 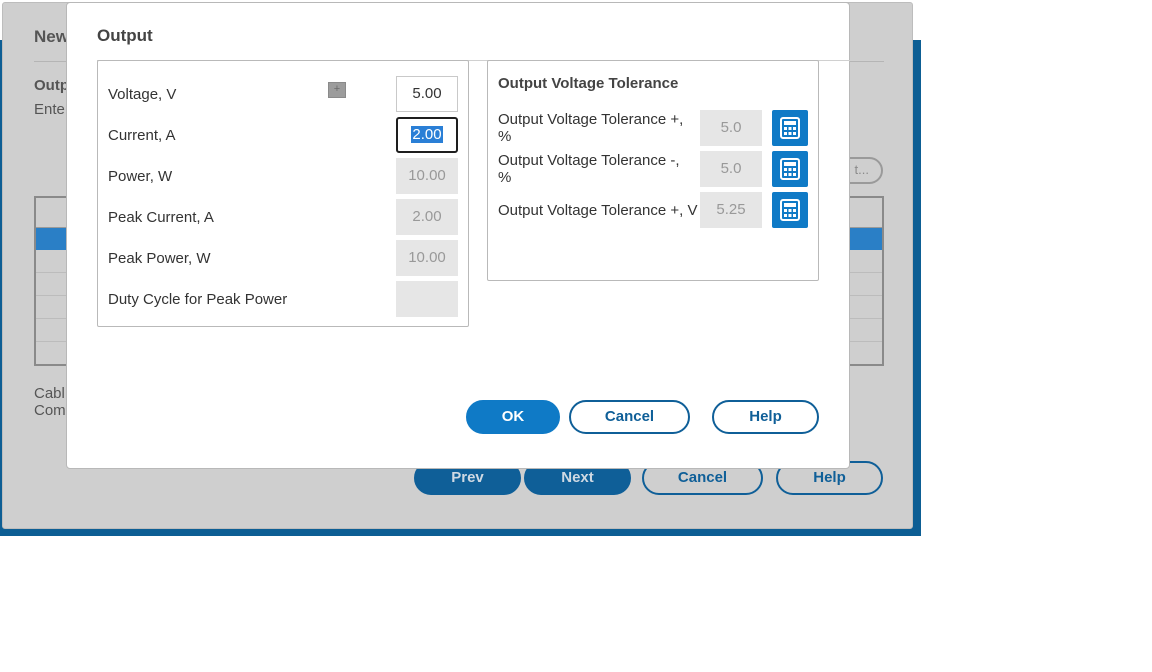 What do you see at coordinates (142, 135) in the screenshot?
I see `current-label: Current, A` at bounding box center [142, 135].